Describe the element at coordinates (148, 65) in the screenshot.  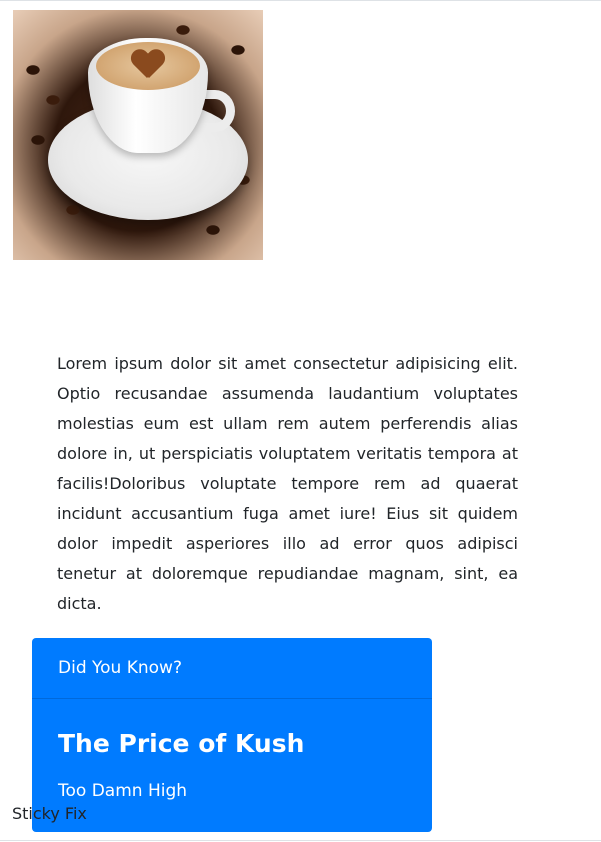
I see `latte-heart` at that location.